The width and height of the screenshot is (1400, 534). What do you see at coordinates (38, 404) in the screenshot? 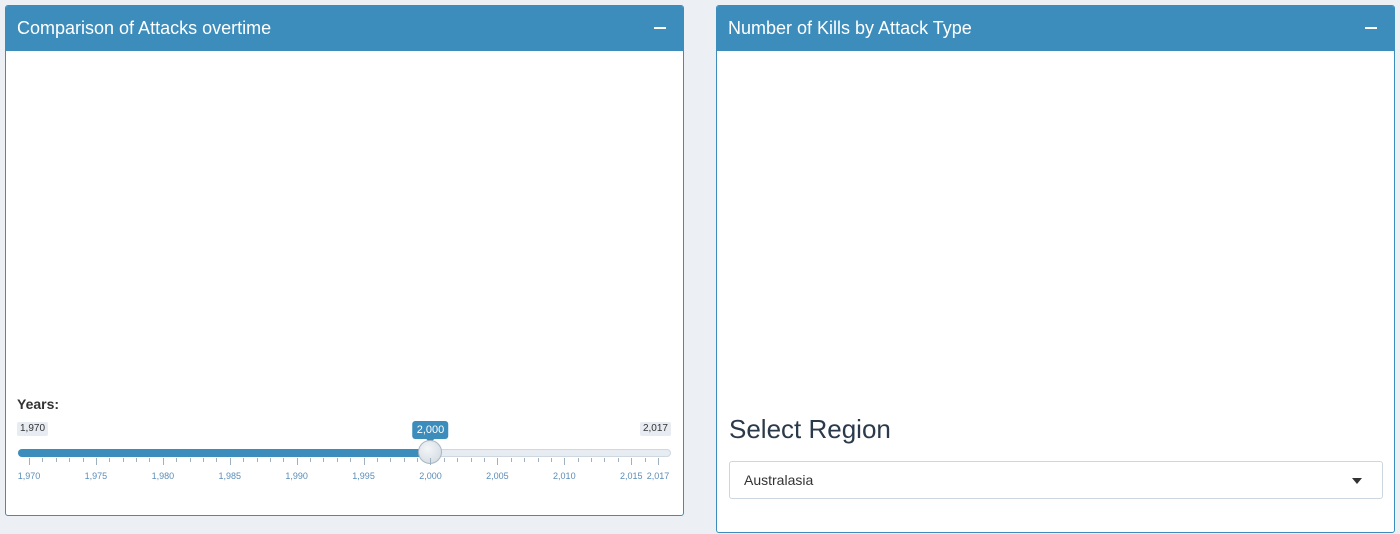
I see `years-slider-label: Years:` at bounding box center [38, 404].